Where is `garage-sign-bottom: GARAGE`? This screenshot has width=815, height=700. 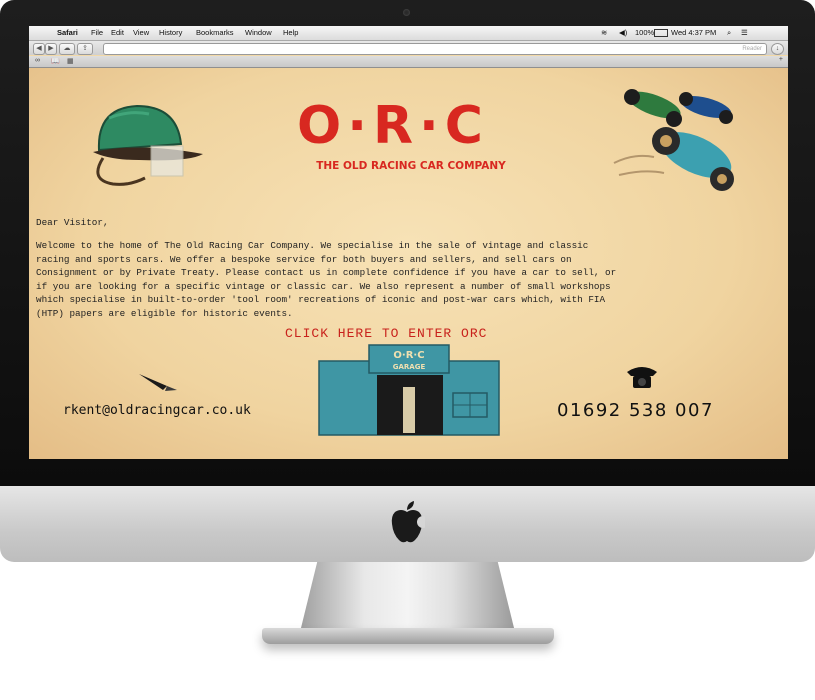
garage-sign-bottom: GARAGE is located at coordinates (409, 367).